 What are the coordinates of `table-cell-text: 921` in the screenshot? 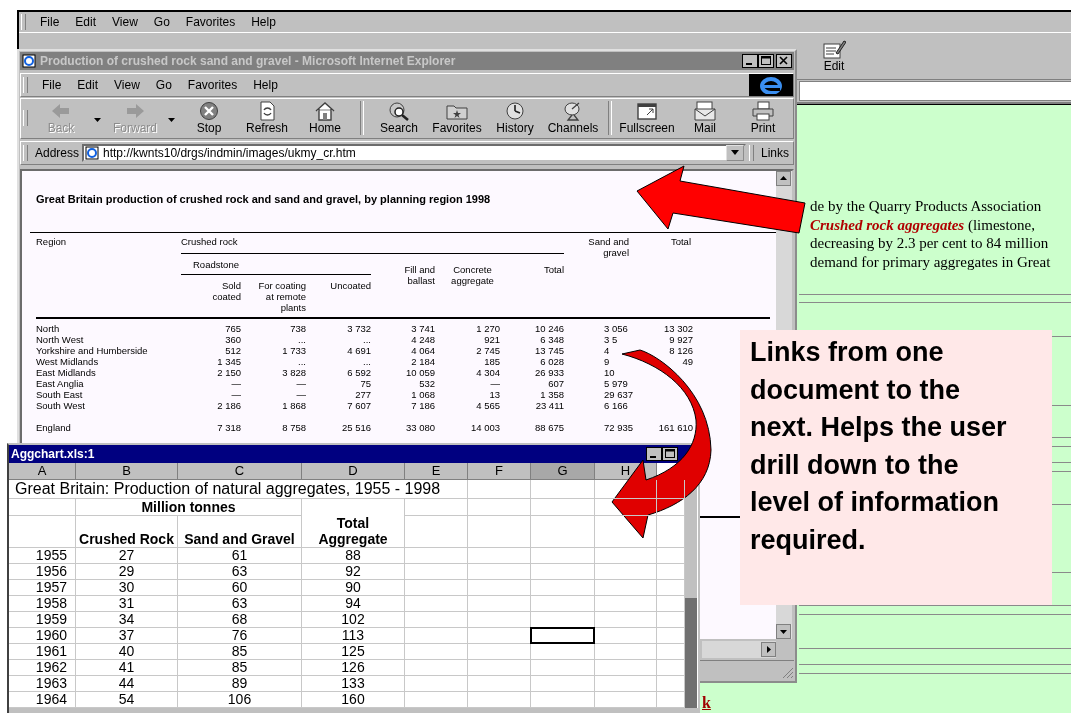 It's located at (491, 339).